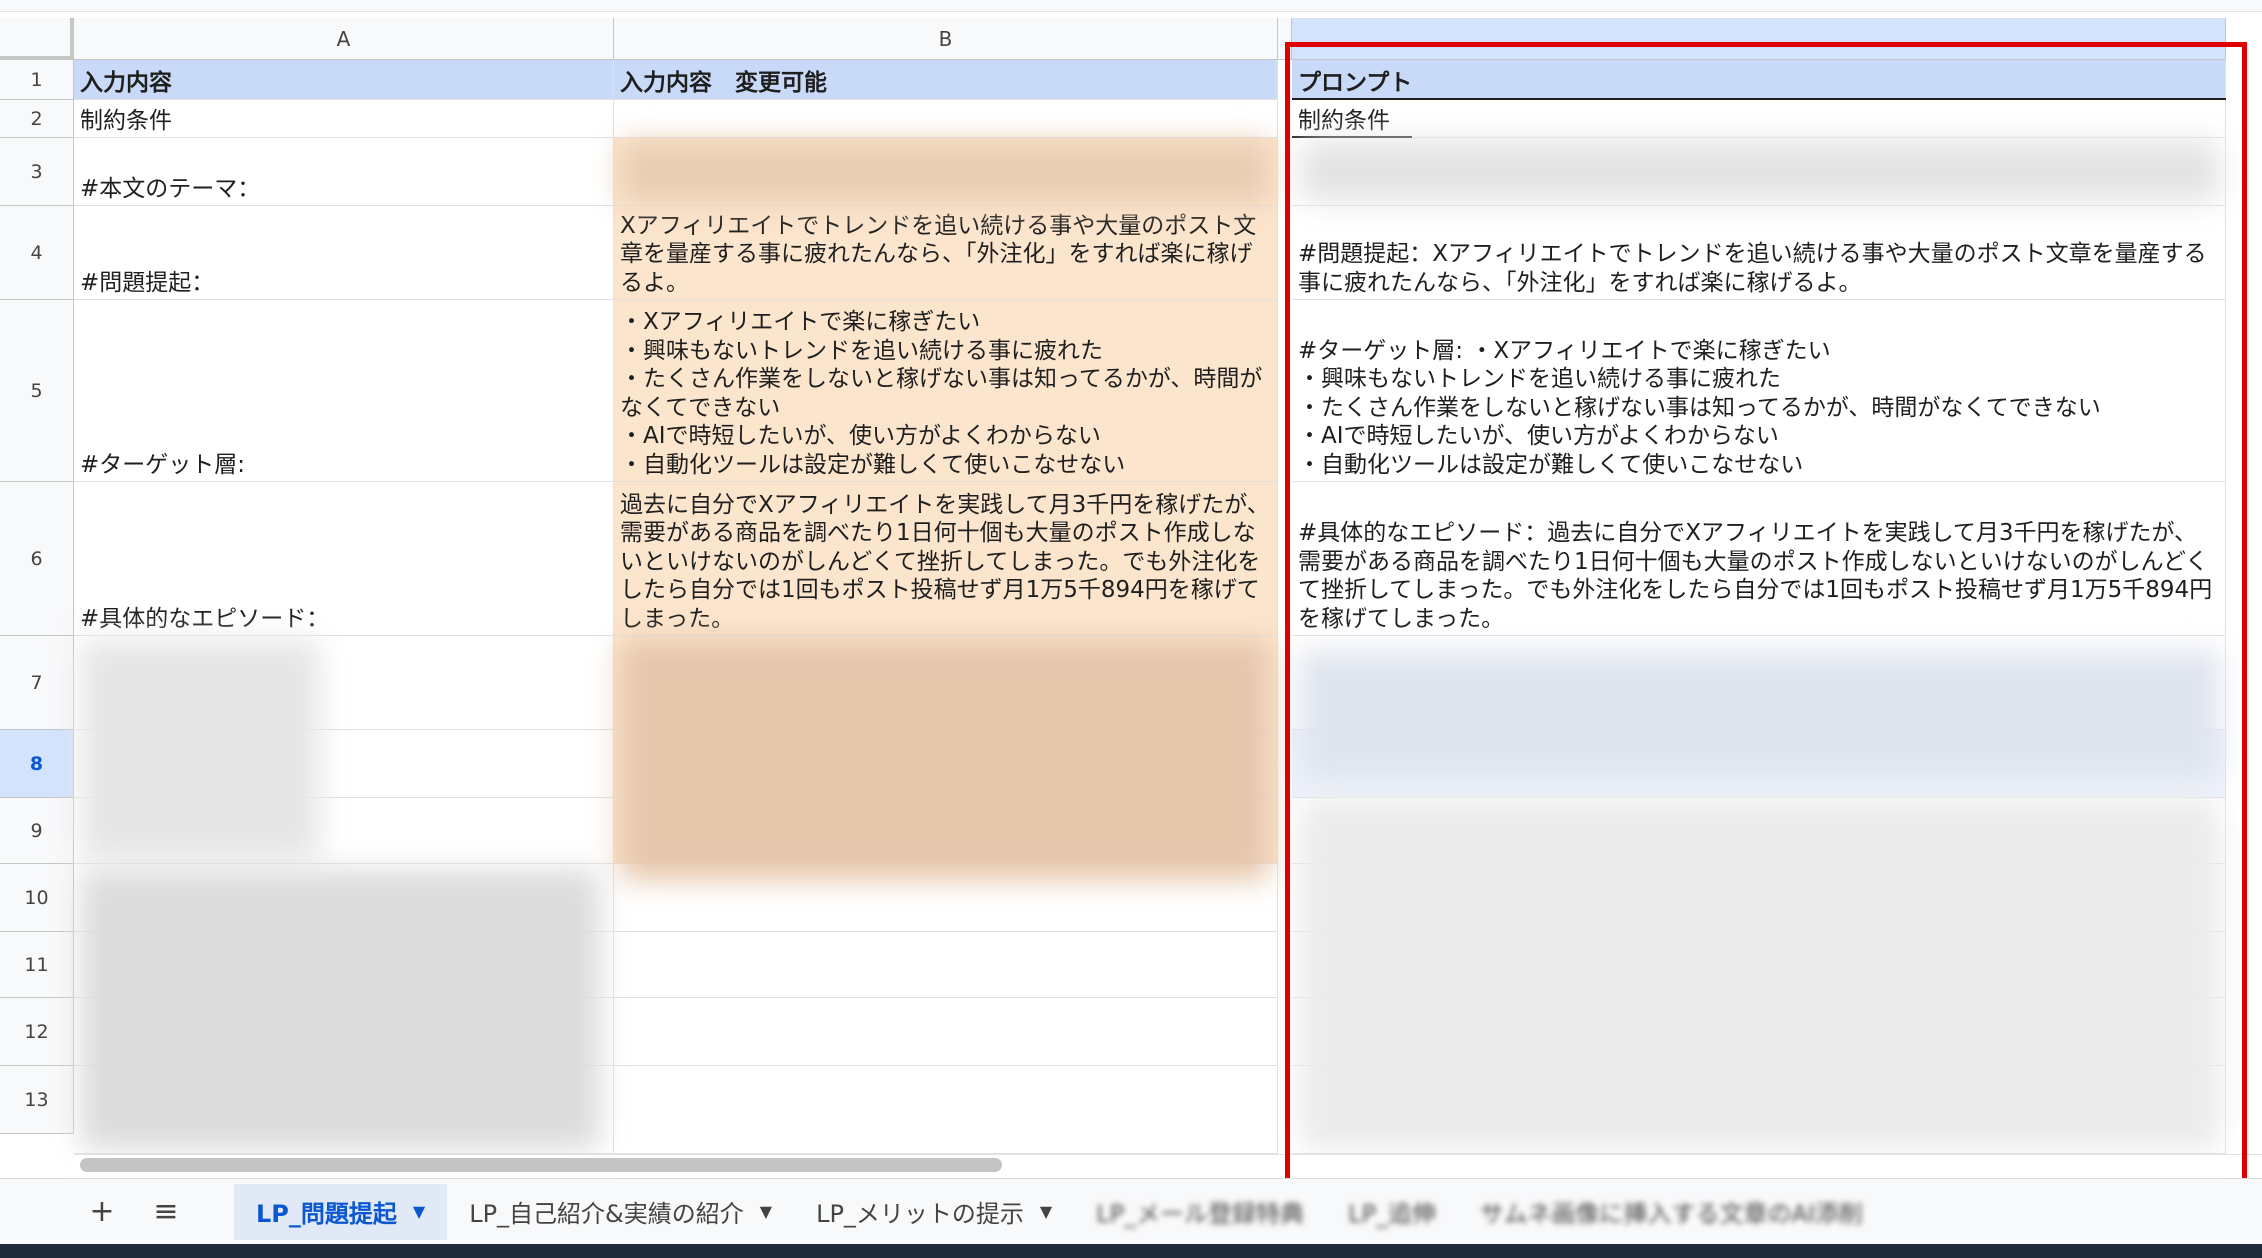  I want to click on row-header-5: 5, so click(37, 391).